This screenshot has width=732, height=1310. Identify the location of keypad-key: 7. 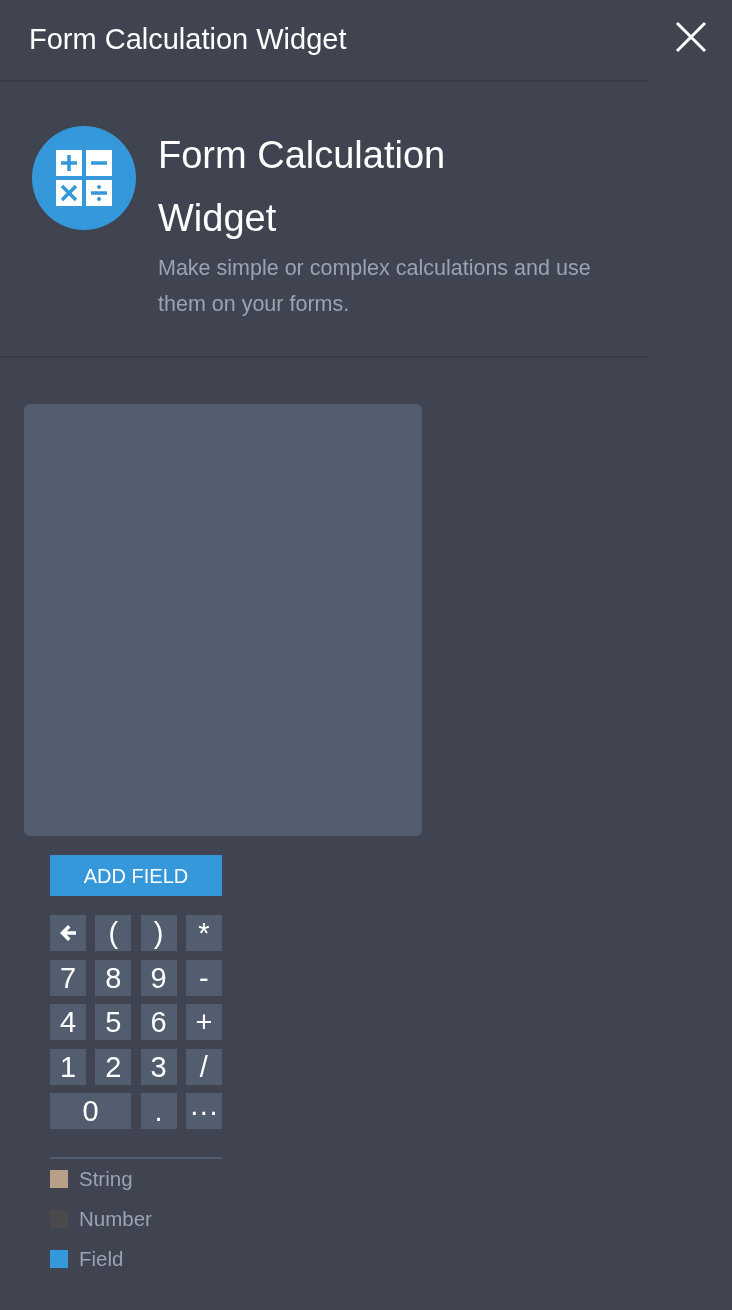
(68, 977).